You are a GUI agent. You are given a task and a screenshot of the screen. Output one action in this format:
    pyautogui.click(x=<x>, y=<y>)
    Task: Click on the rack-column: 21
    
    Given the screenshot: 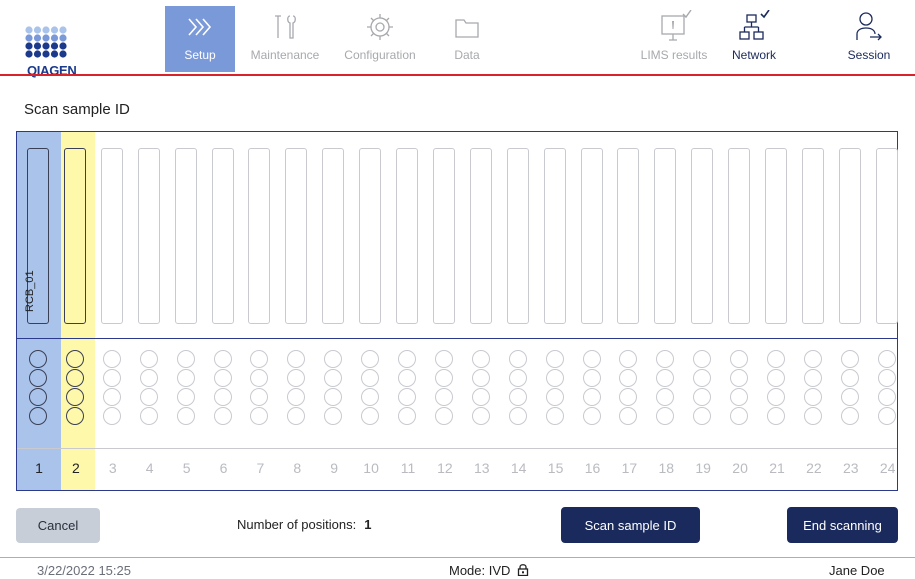 What is the action you would take?
    pyautogui.click(x=777, y=311)
    